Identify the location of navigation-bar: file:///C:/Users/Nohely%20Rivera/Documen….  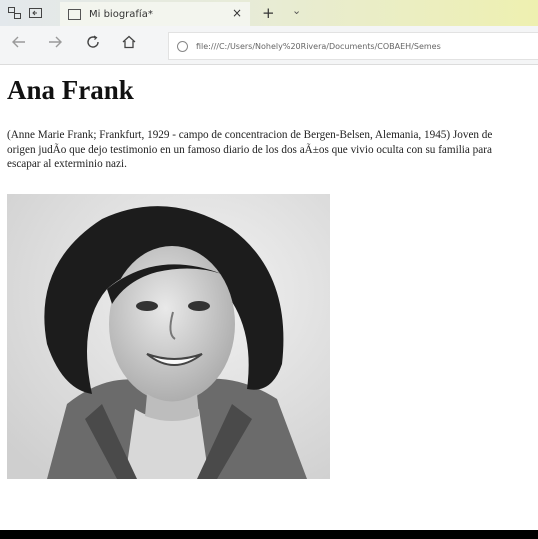
(269, 45).